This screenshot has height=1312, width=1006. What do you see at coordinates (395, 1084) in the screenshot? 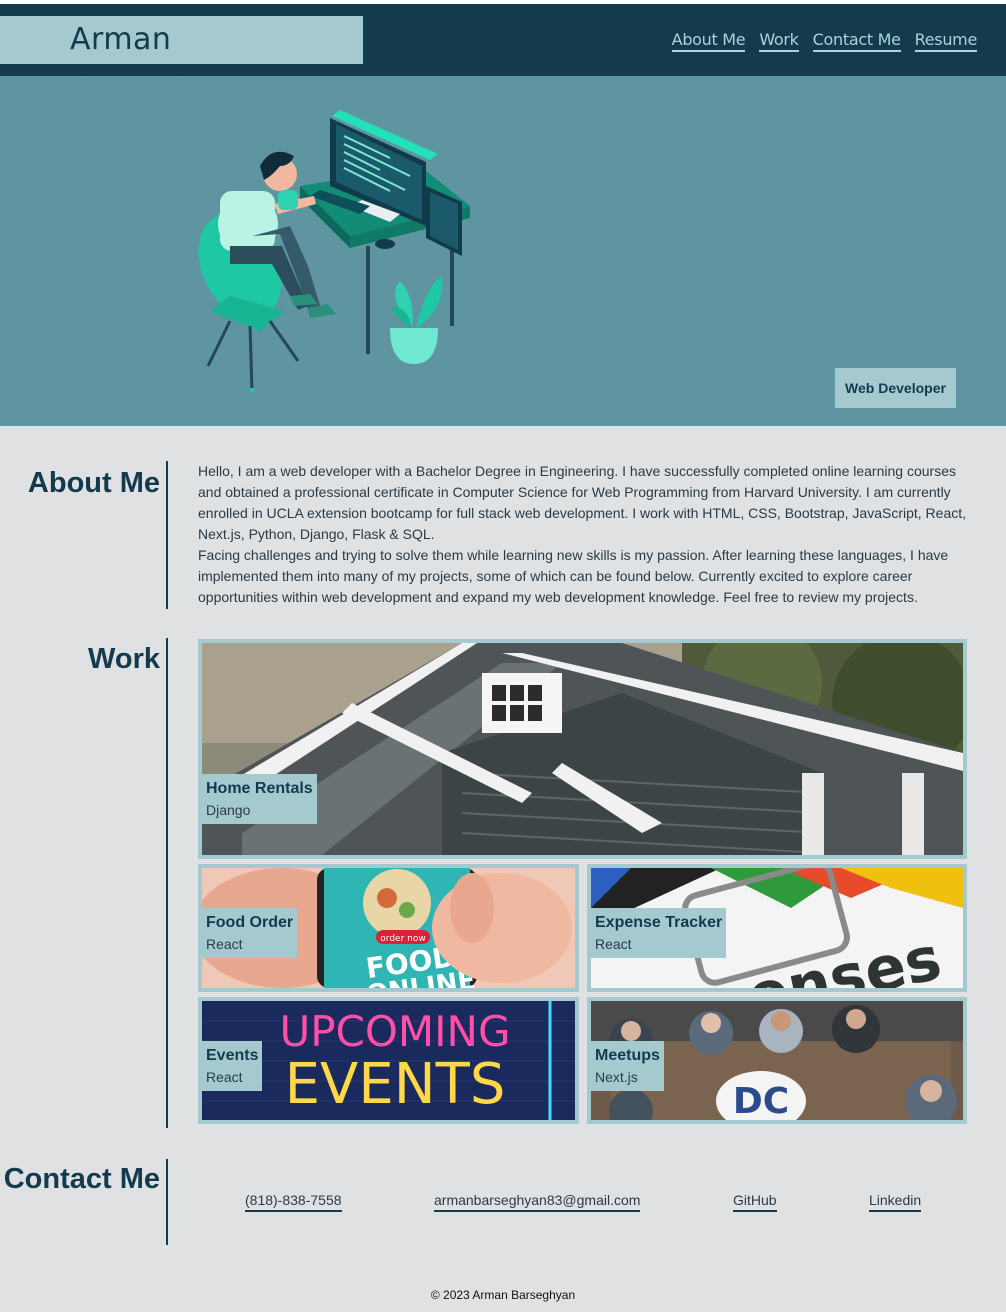
I see `events-art-text: EVENTS` at bounding box center [395, 1084].